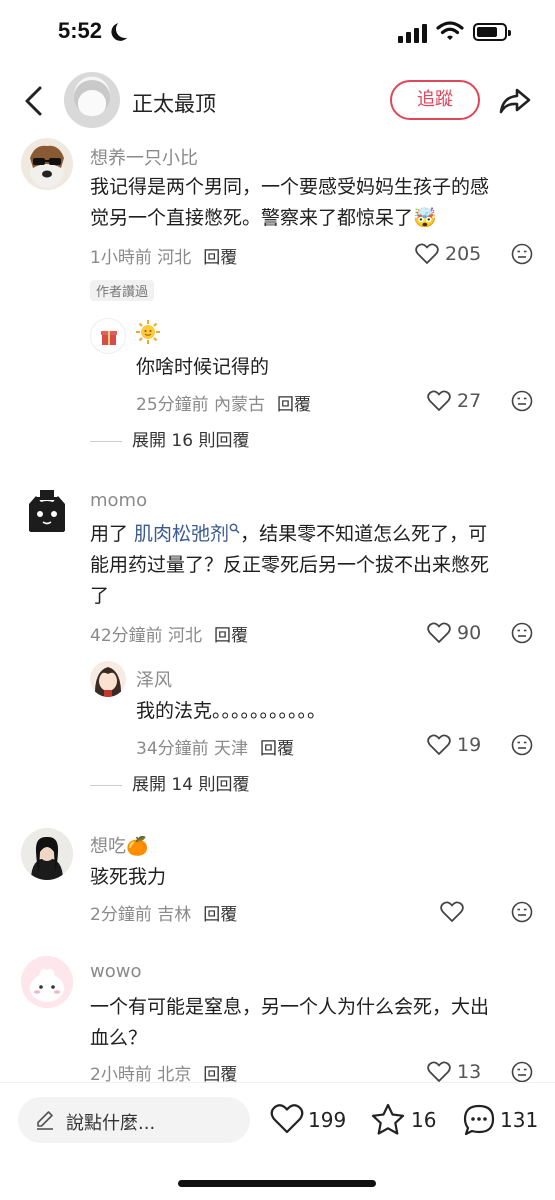 The height and width of the screenshot is (1200, 555). I want to click on reply-time-location: 25分鐘前 內蒙古, so click(201, 405).